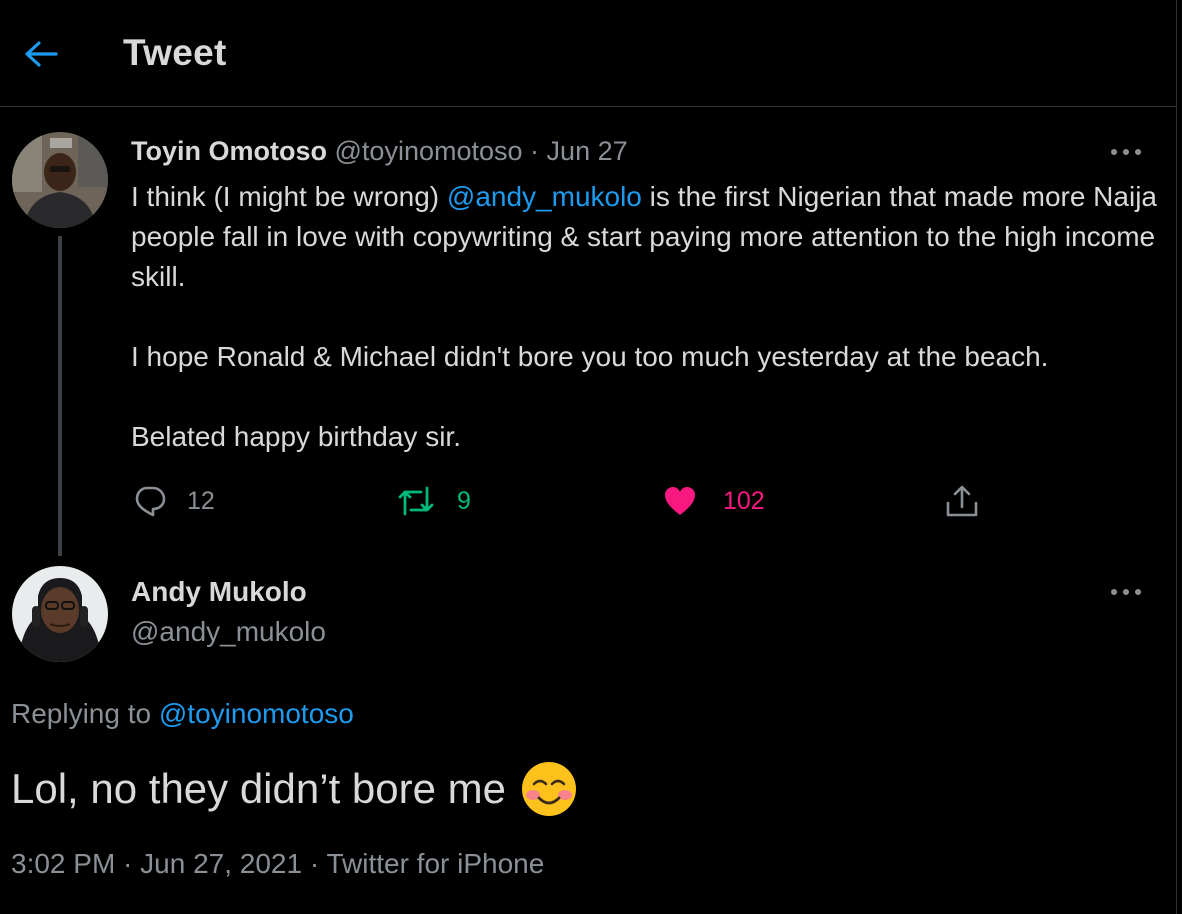  What do you see at coordinates (85, 713) in the screenshot?
I see `replying-label: Replying to` at bounding box center [85, 713].